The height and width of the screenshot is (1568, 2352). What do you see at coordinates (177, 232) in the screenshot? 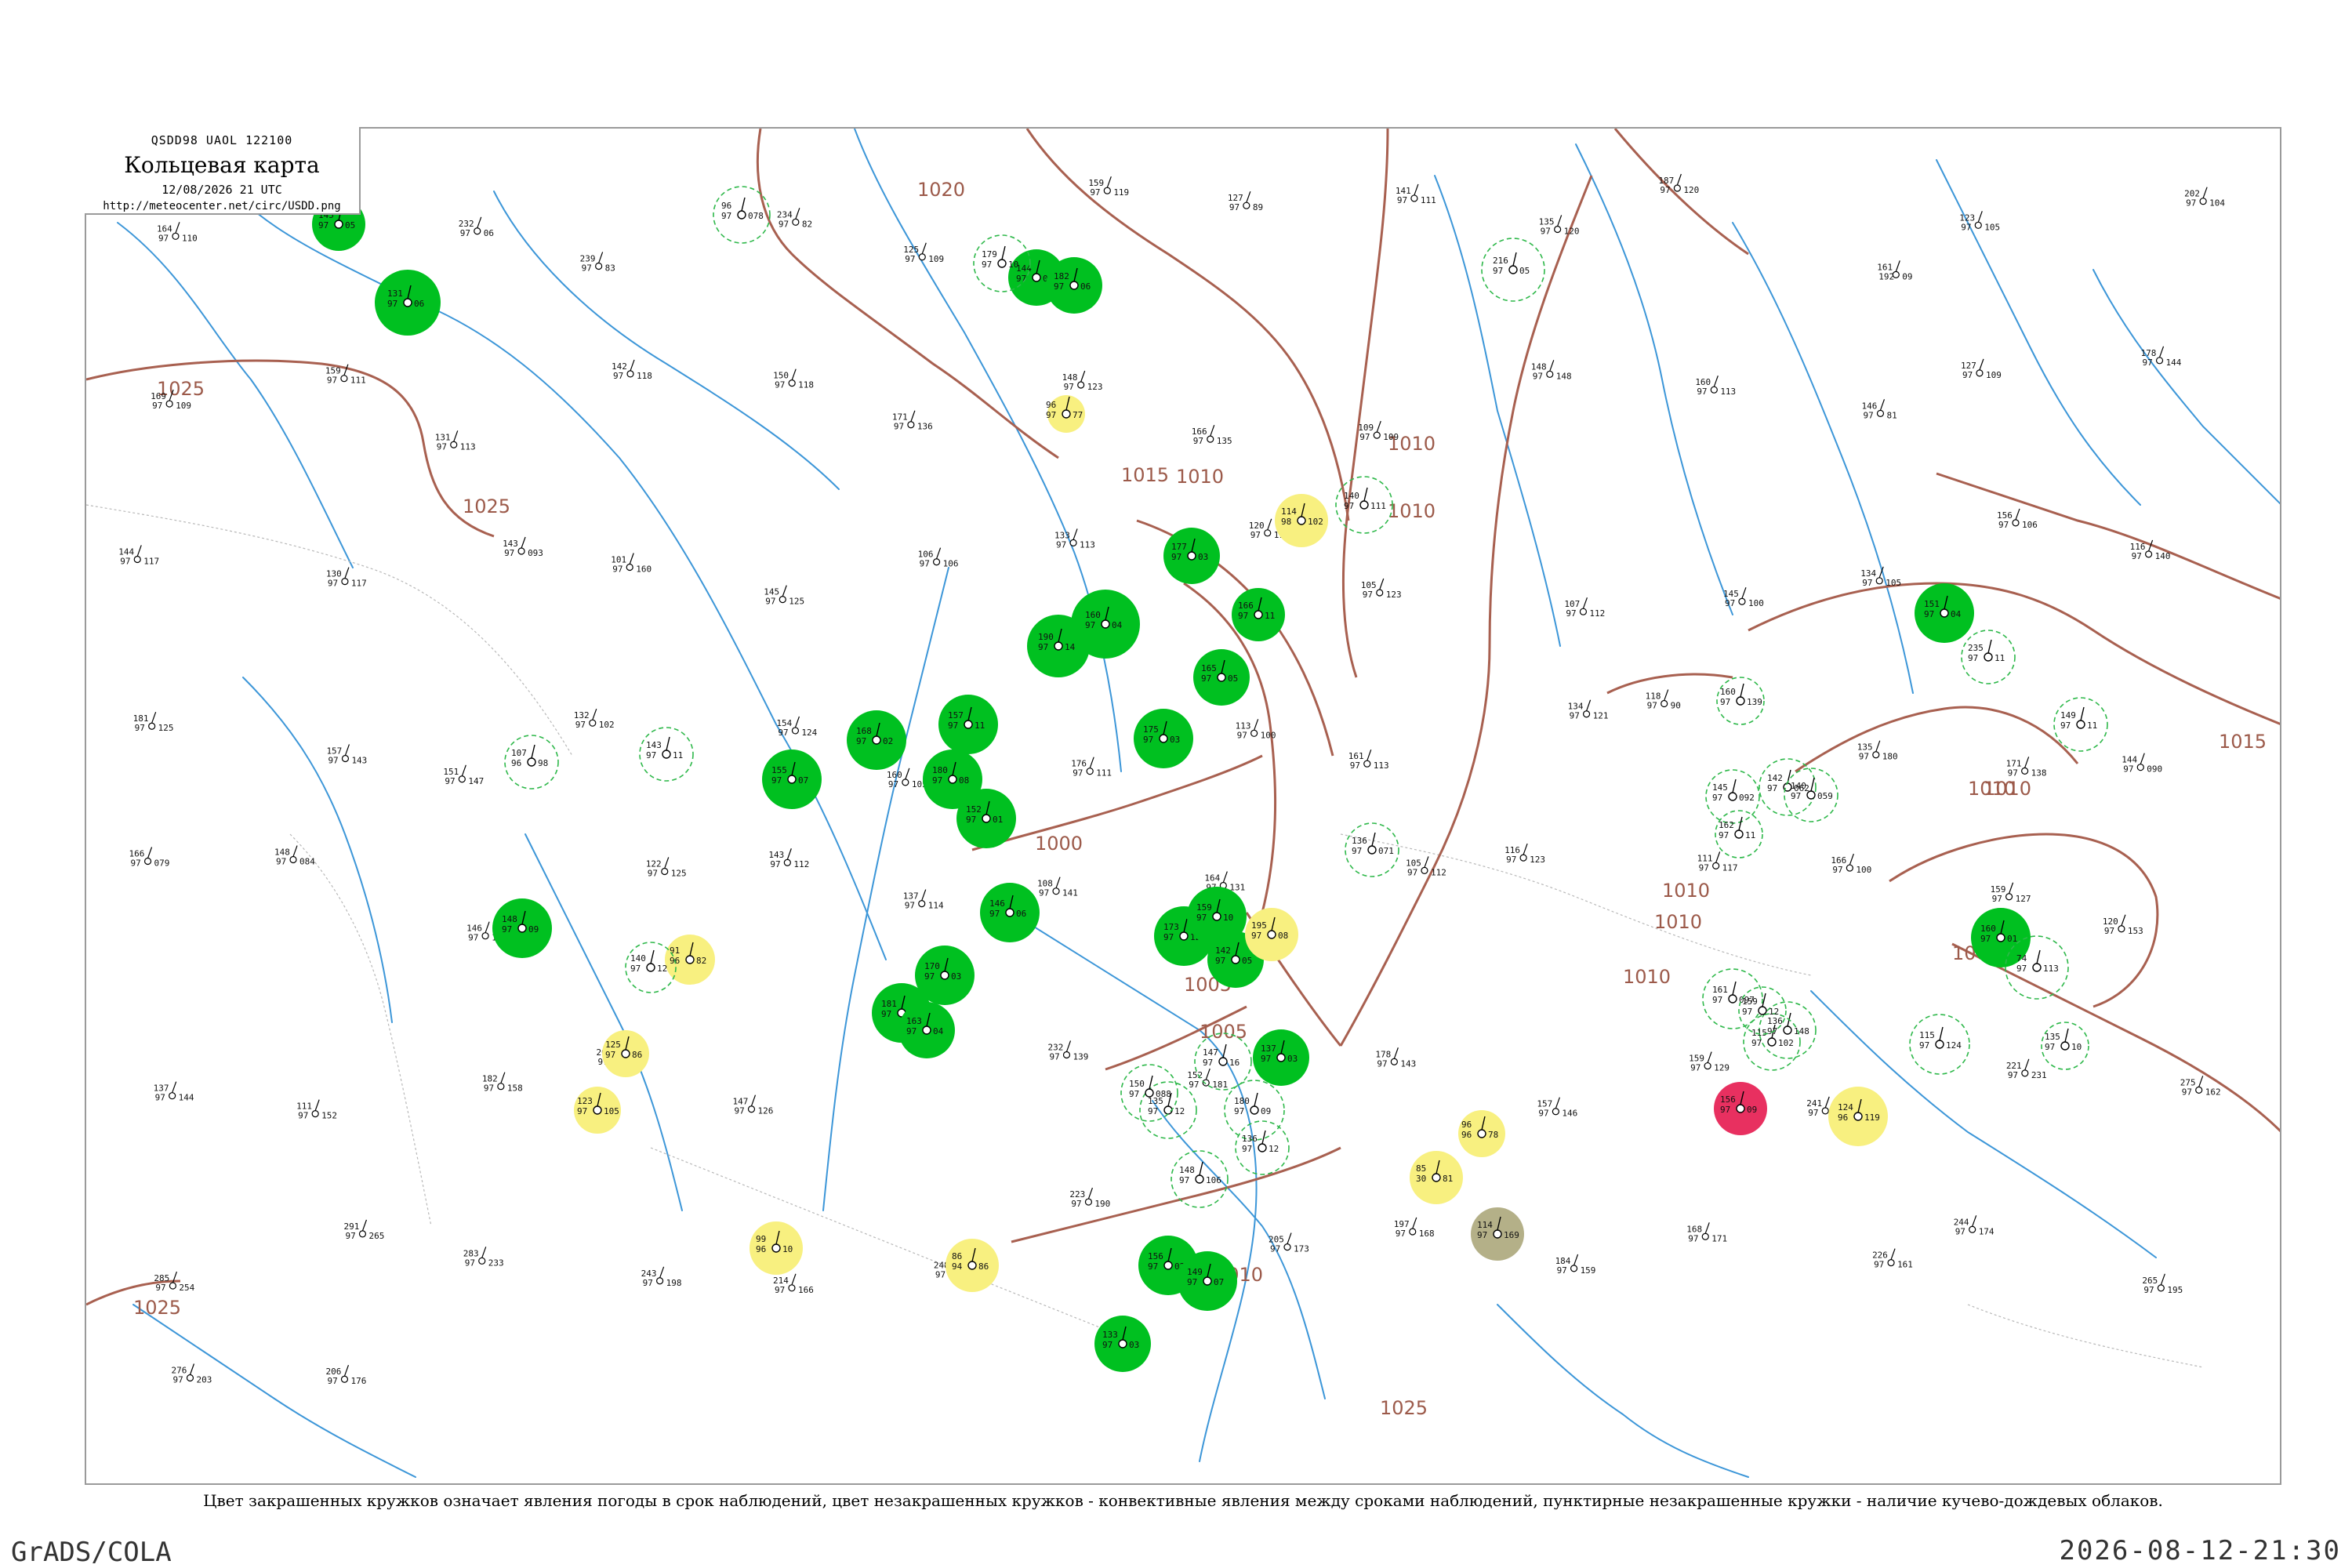
I see `station-report: 16497 110` at bounding box center [177, 232].